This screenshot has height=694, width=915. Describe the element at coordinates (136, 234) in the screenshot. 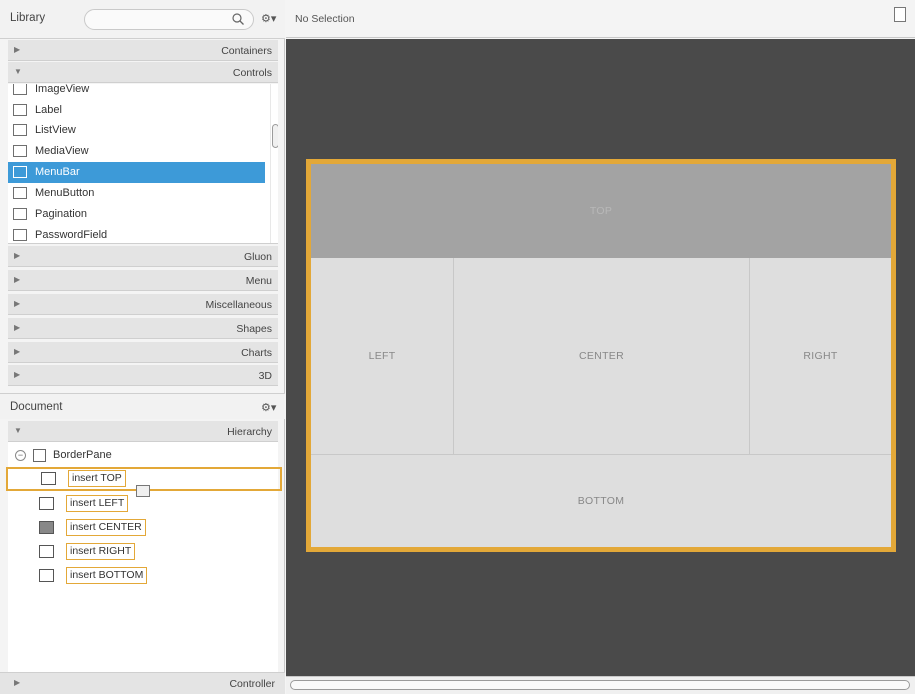

I see `control-item-passwordfield: PasswordField` at that location.